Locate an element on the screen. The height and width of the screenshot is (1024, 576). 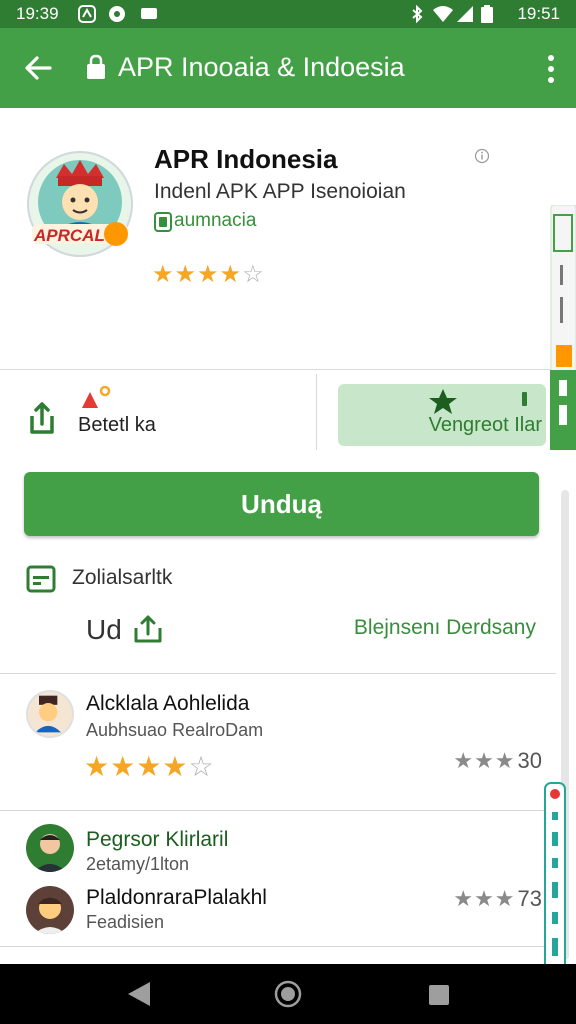
nav-recents-icon is located at coordinates (439, 995).